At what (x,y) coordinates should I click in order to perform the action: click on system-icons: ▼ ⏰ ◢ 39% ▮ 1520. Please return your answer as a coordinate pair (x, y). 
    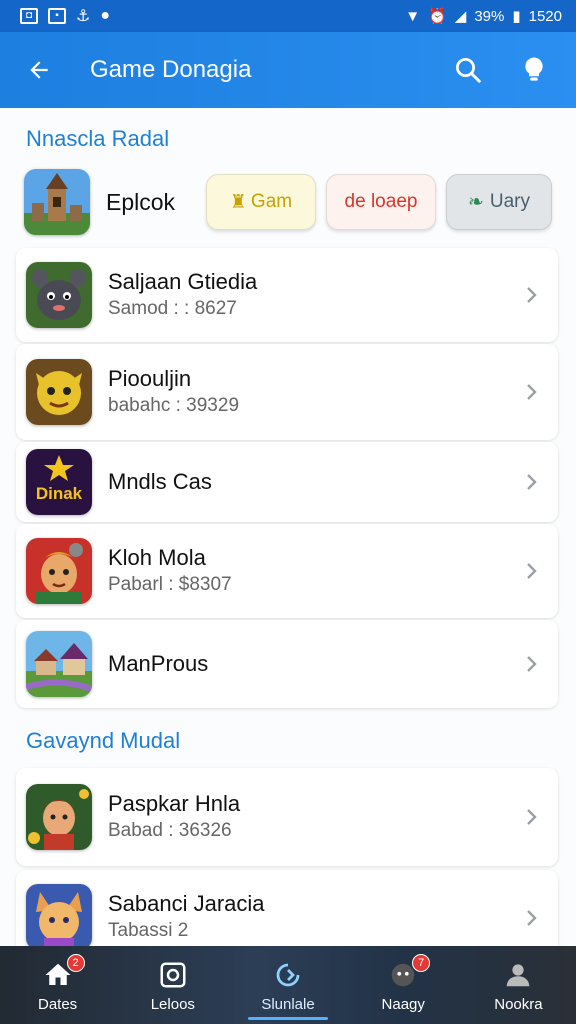
    Looking at the image, I should click on (483, 16).